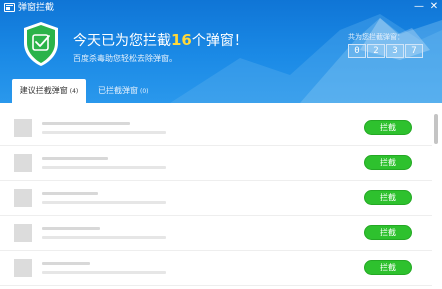 This screenshot has height=289, width=442. What do you see at coordinates (221, 8) in the screenshot?
I see `title-bar: 弹窗拦截 — ✕` at bounding box center [221, 8].